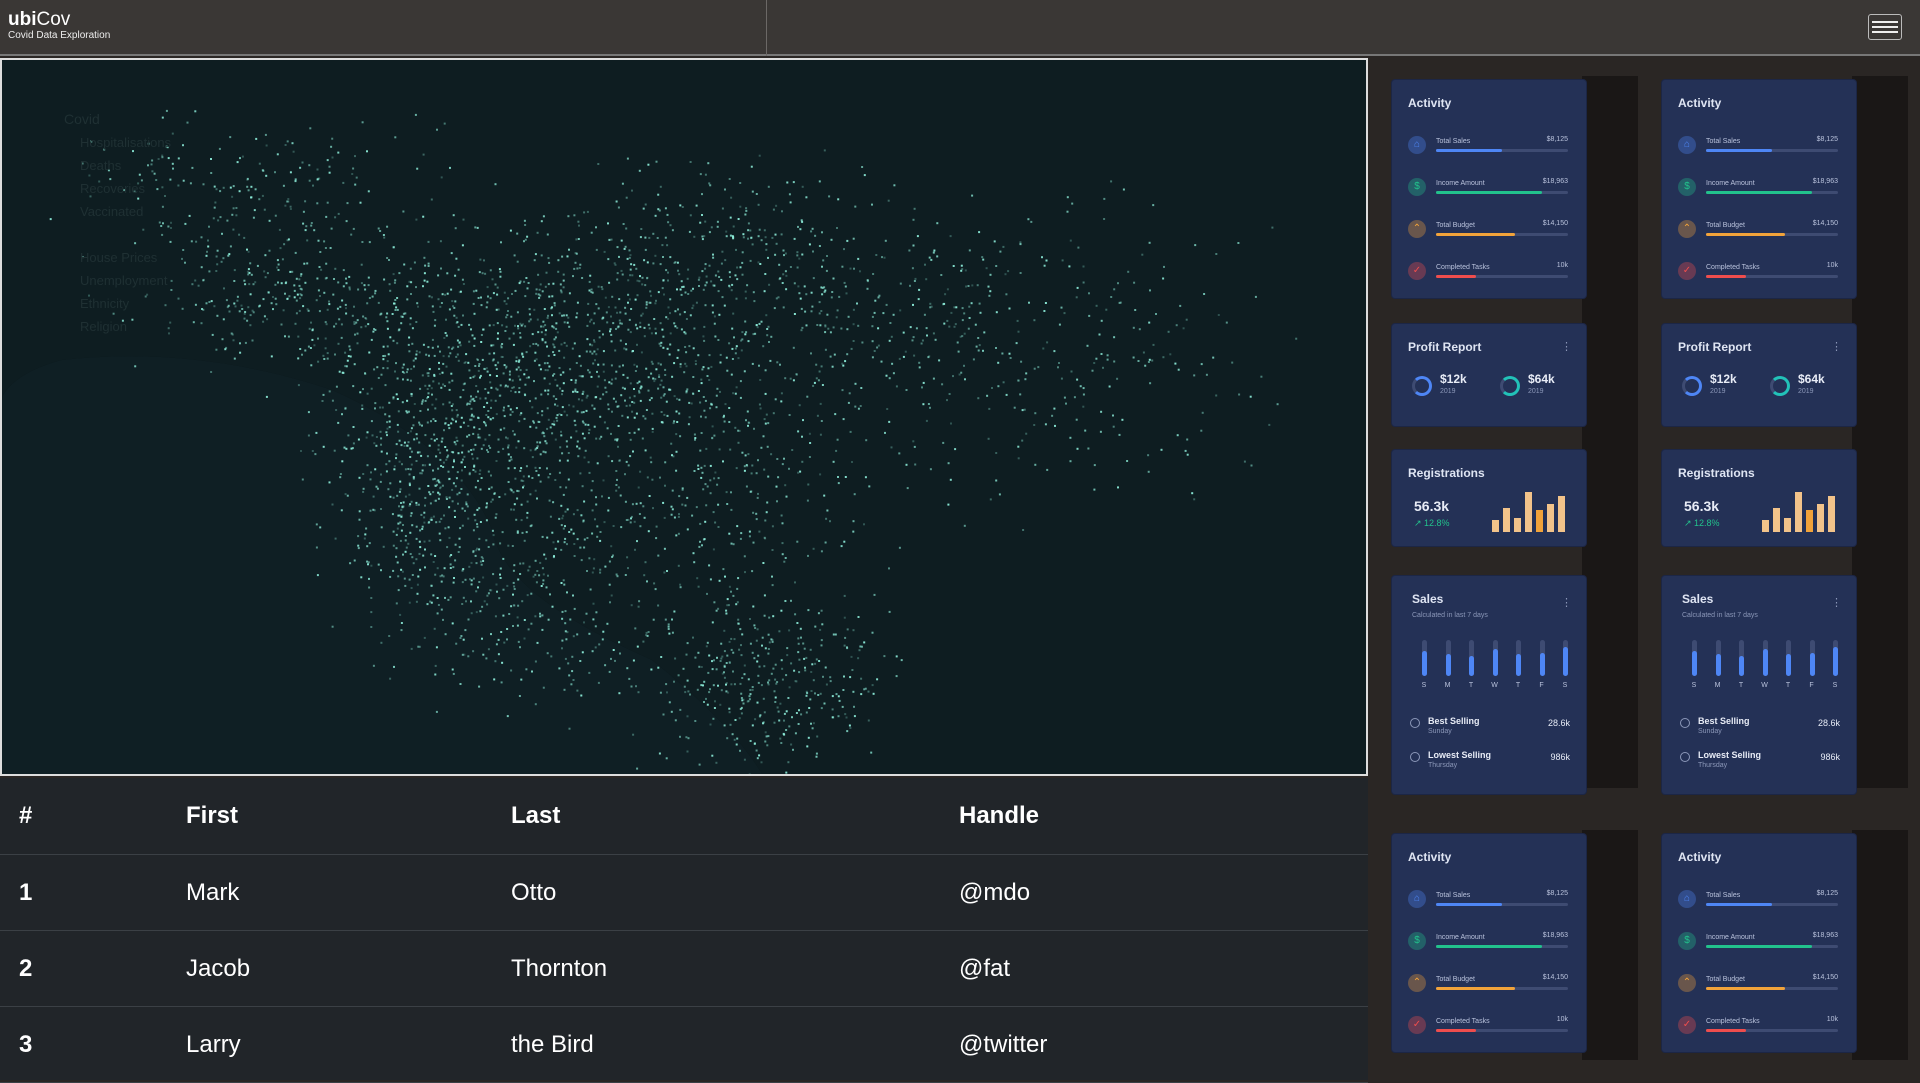  I want to click on hamburger-menu-icon, so click(1885, 27).